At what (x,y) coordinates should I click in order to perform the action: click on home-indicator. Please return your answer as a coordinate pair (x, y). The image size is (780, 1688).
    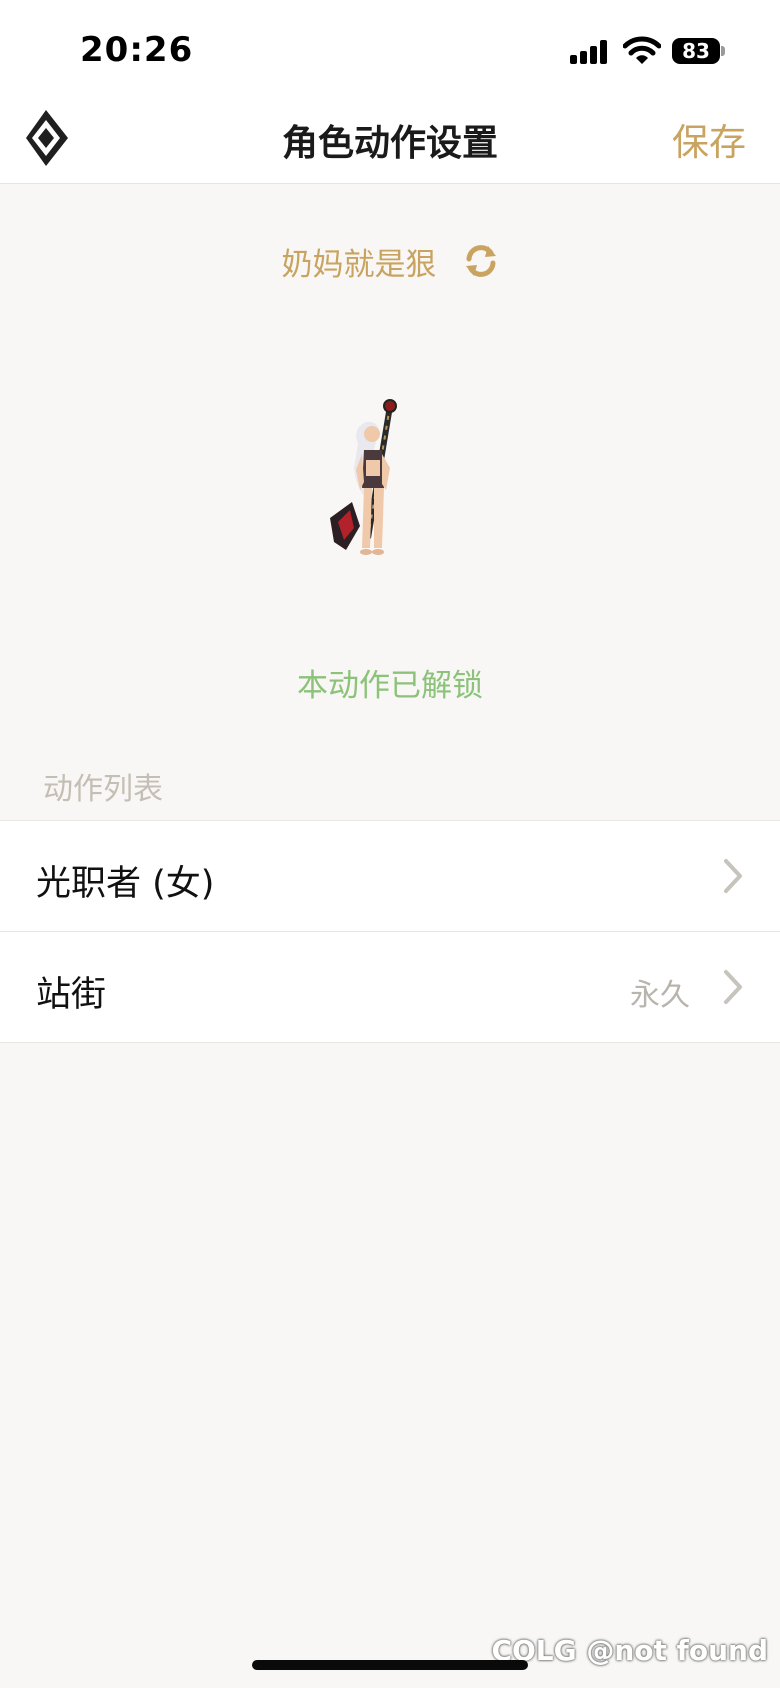
    Looking at the image, I should click on (390, 1665).